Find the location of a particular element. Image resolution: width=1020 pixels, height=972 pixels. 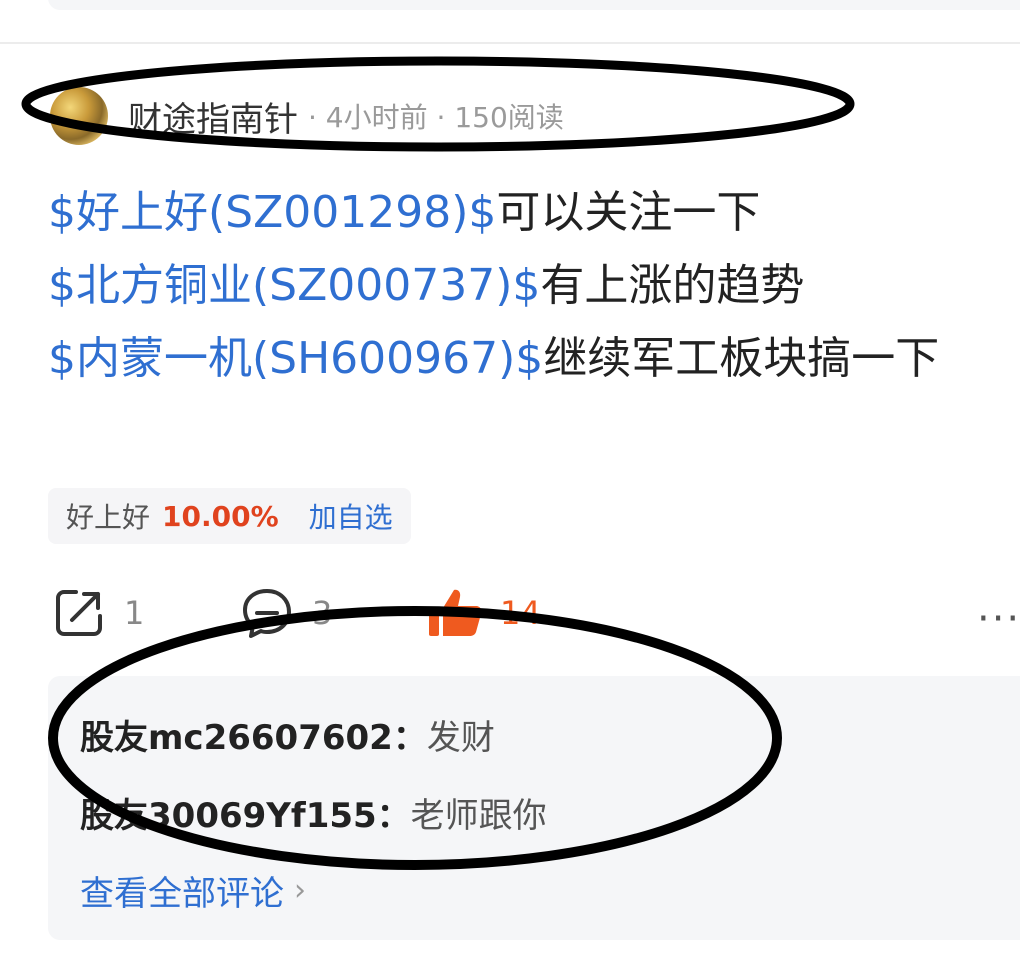

content-line-1: $好上好(SZ001298)$可以关注一下 is located at coordinates (528, 212).